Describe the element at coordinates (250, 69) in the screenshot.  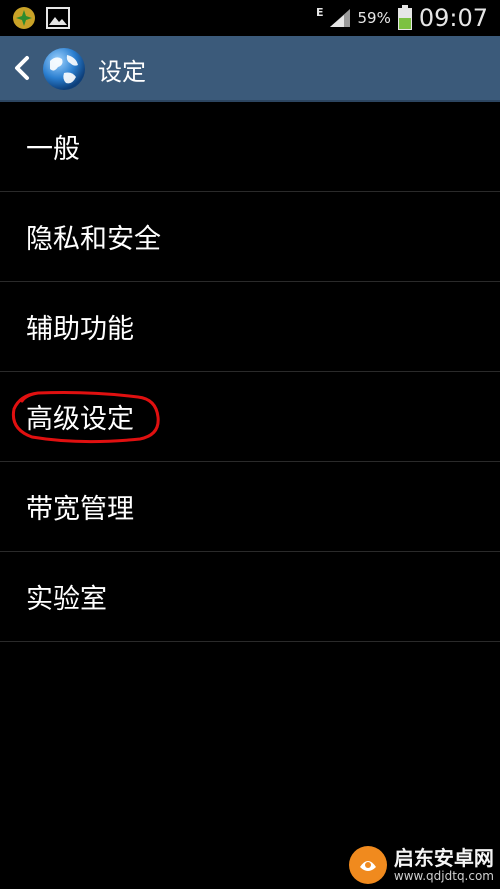
I see `action-bar: 设定` at that location.